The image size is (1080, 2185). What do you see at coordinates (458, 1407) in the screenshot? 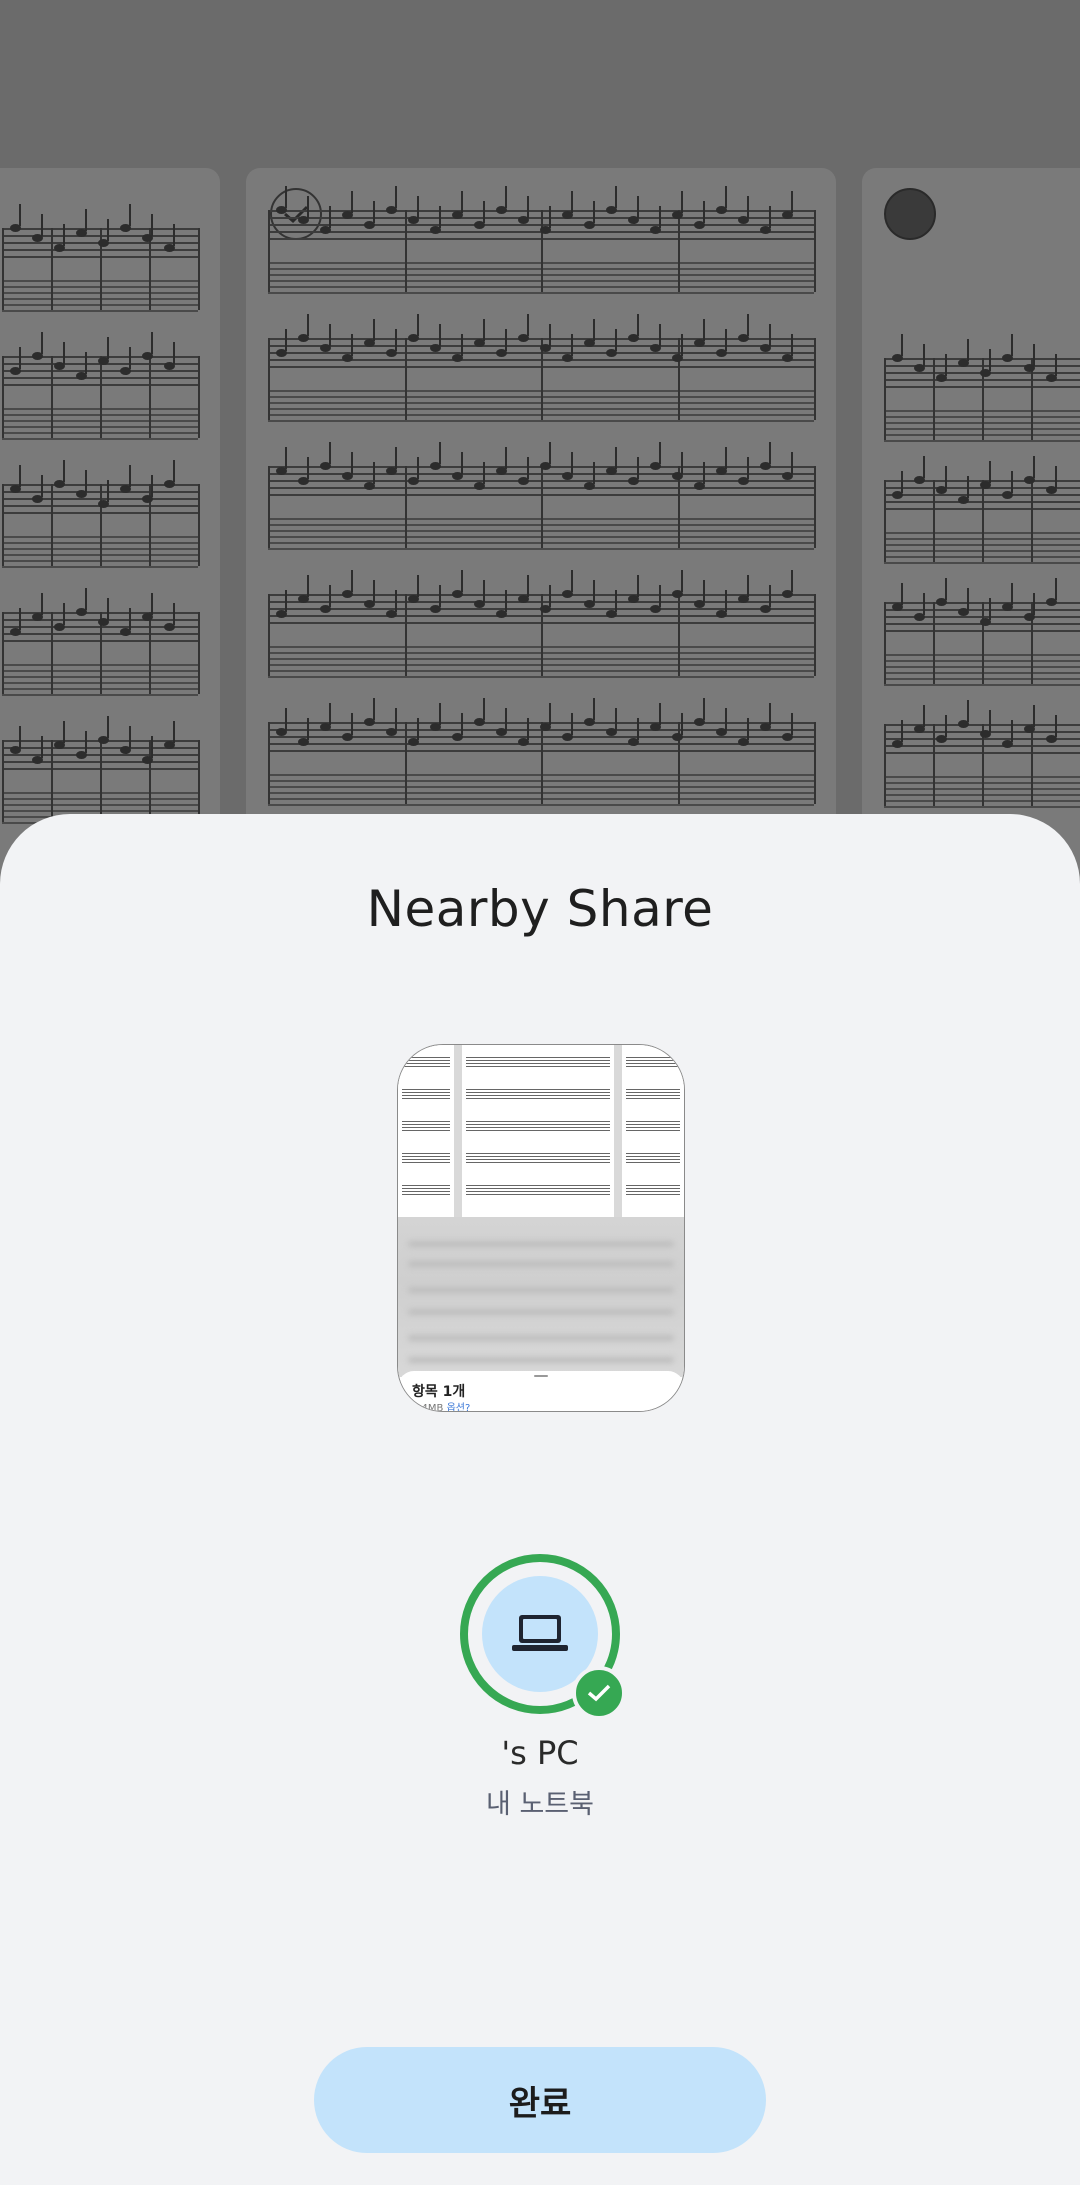
I see `preview-link: 옵션?` at bounding box center [458, 1407].